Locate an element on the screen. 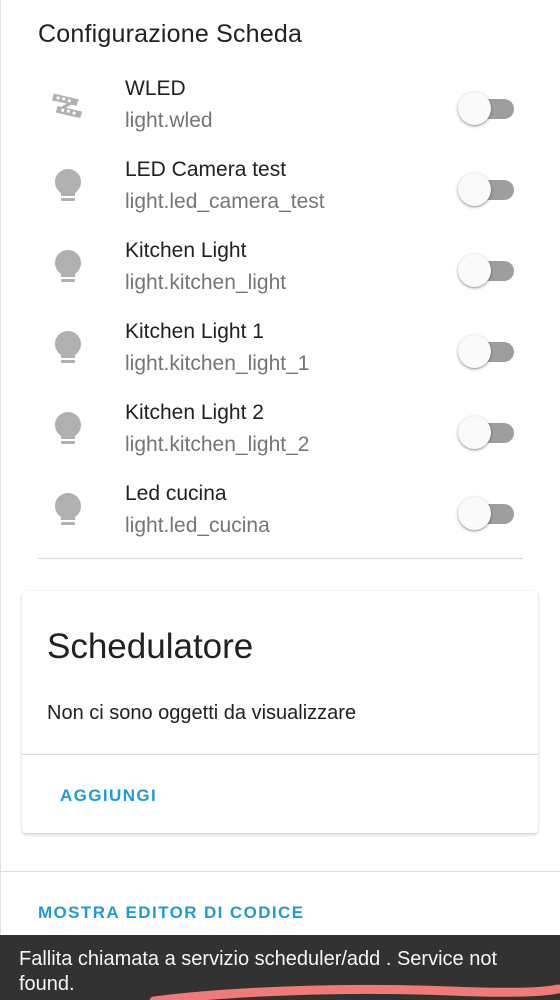 The image size is (560, 1000). entity-row: Kitchen Light 2 light.kitchen_light_2 is located at coordinates (280, 430).